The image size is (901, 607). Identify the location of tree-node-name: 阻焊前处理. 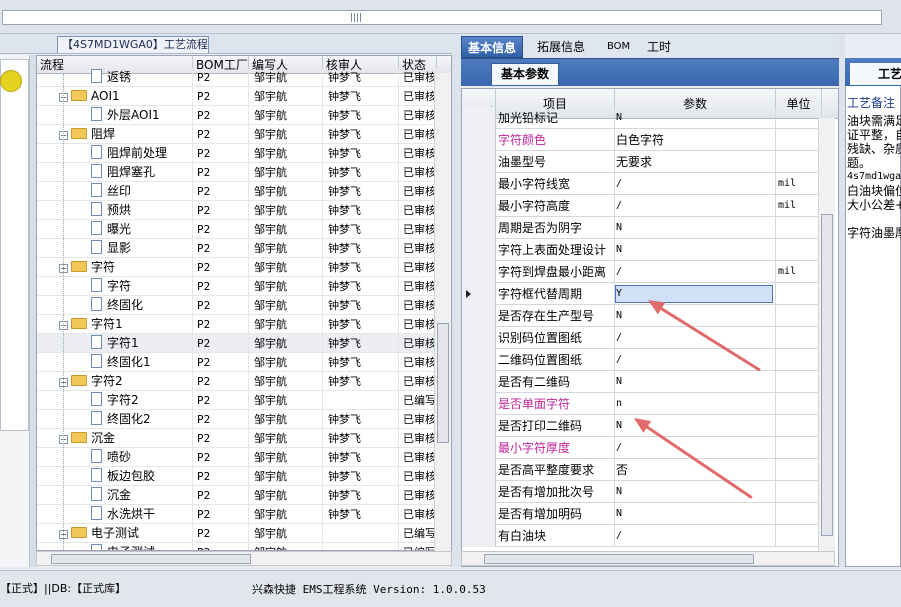
(115, 153).